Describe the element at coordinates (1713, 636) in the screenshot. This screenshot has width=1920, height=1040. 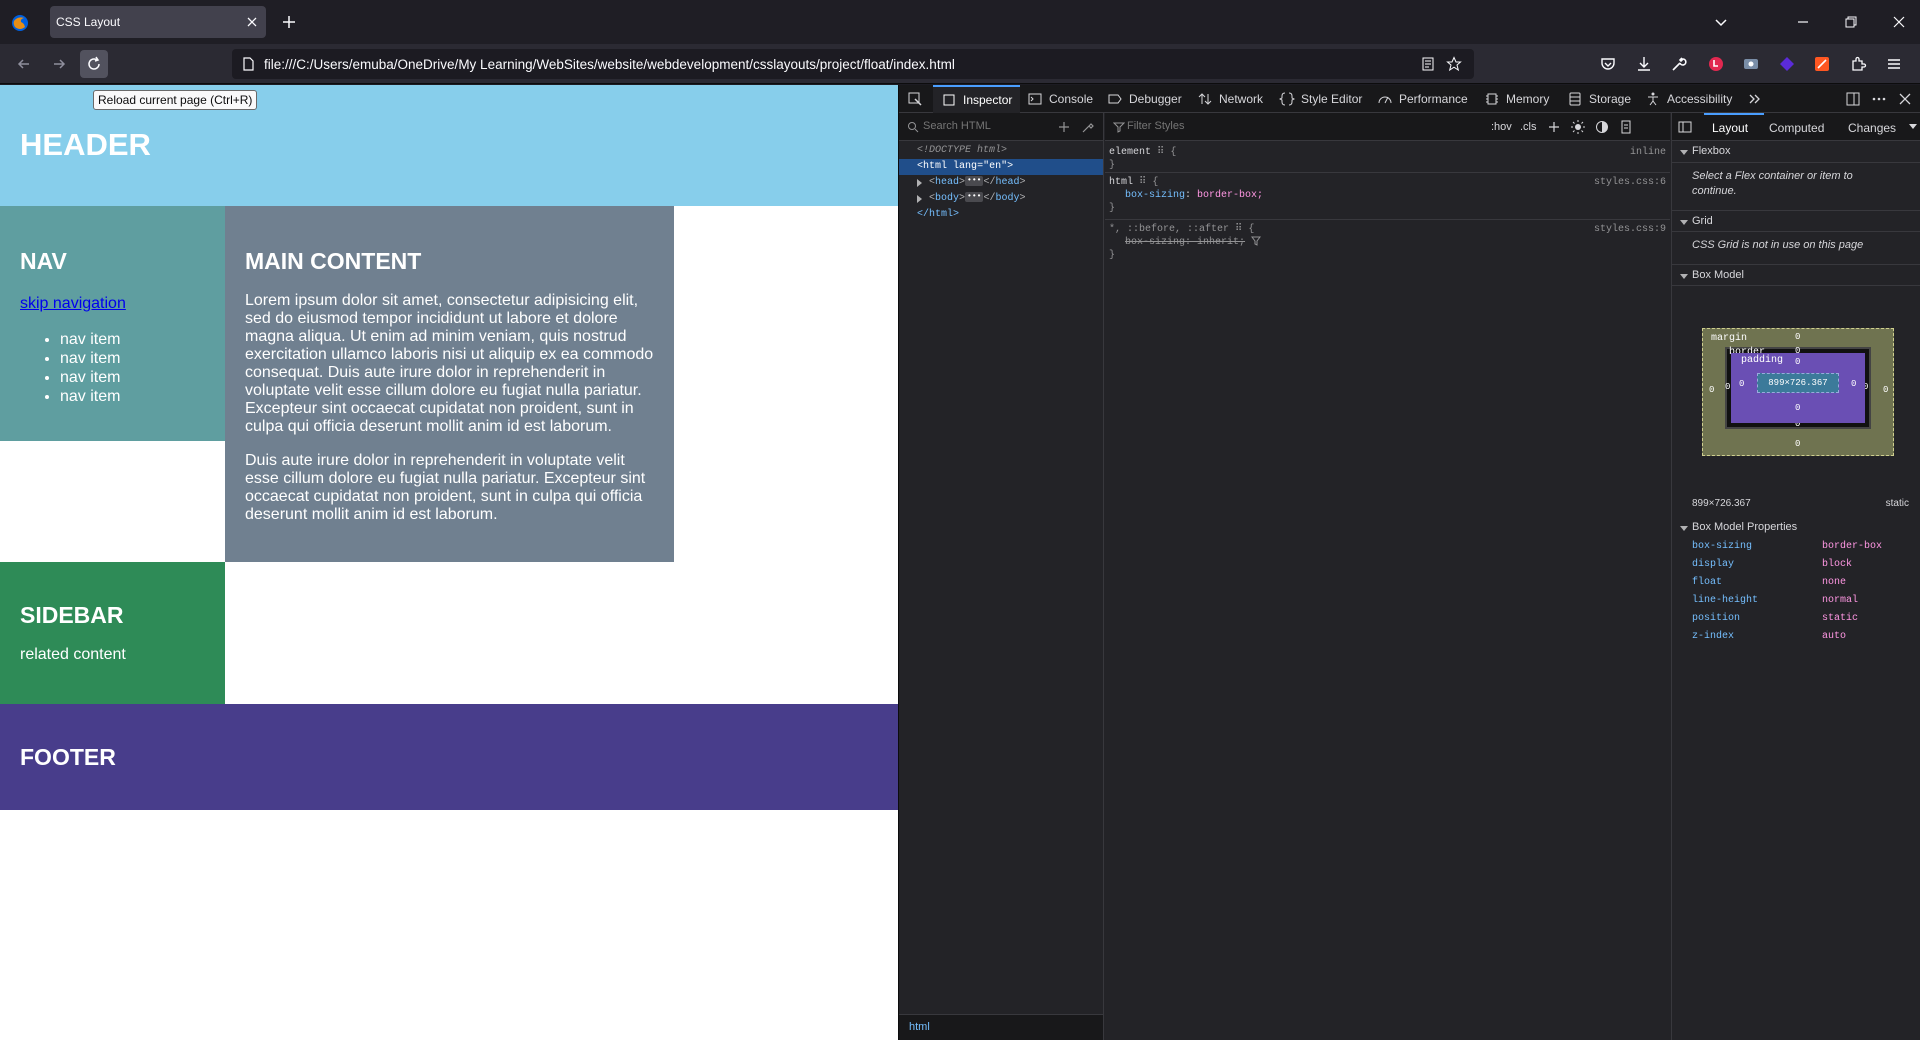
I see `property-name: z-index` at that location.